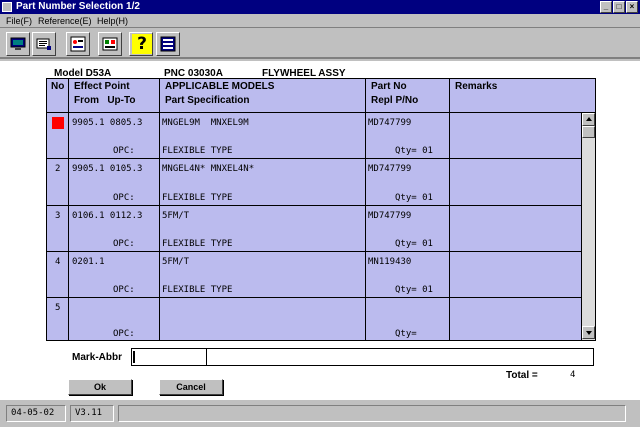 This screenshot has width=640, height=427. What do you see at coordinates (207, 100) in the screenshot?
I see `header-part-spec: Part Specification` at bounding box center [207, 100].